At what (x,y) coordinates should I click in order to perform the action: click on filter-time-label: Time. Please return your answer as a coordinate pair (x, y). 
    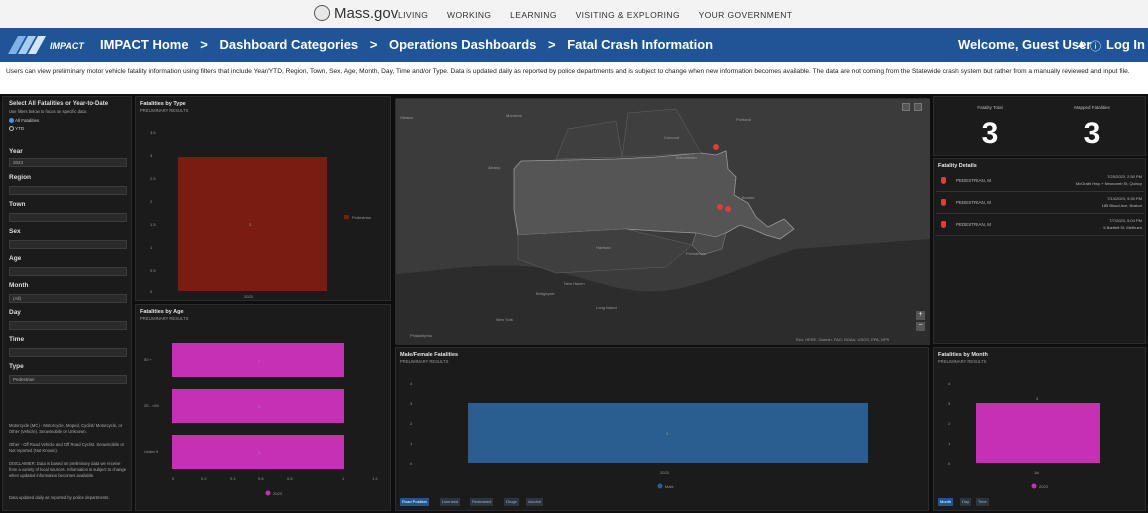
    Looking at the image, I should click on (17, 339).